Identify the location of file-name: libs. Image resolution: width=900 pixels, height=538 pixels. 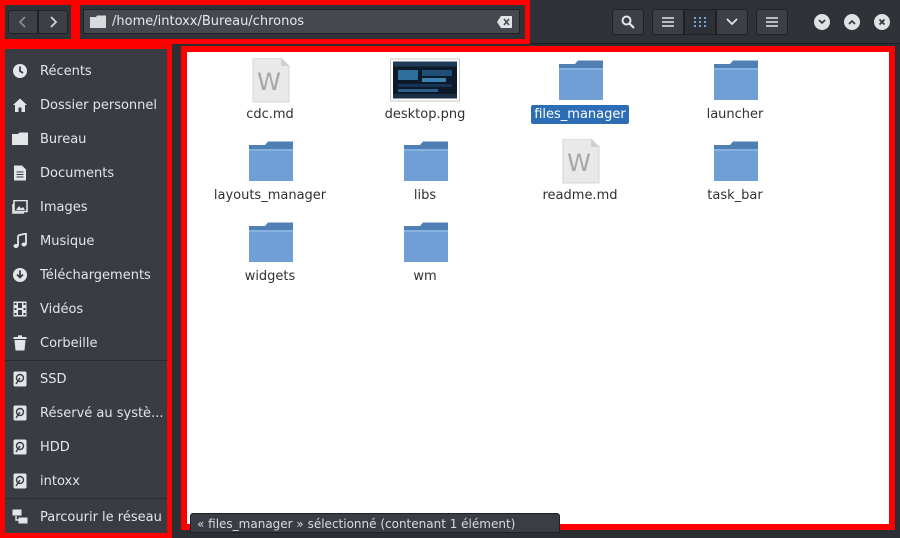
(425, 195).